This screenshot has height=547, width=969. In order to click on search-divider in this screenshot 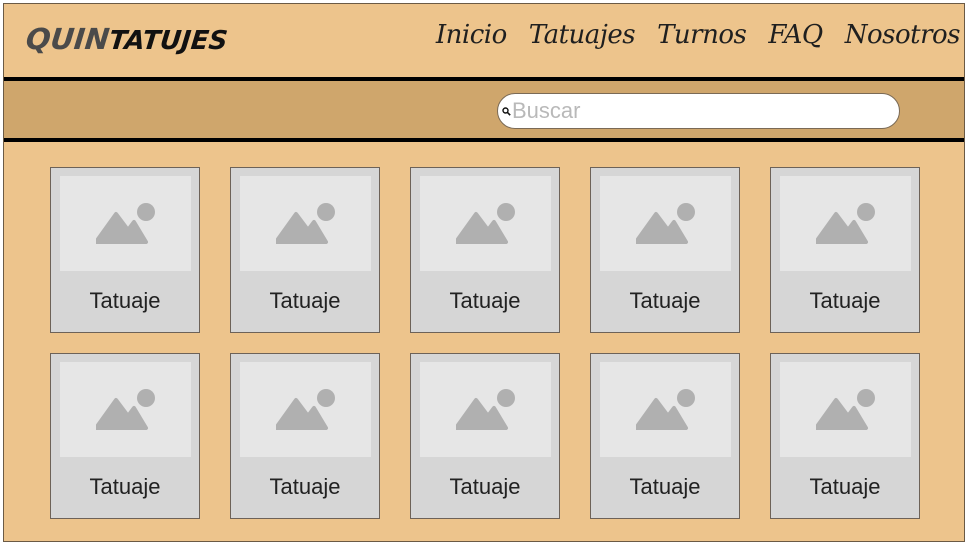, I will do `click(484, 140)`.